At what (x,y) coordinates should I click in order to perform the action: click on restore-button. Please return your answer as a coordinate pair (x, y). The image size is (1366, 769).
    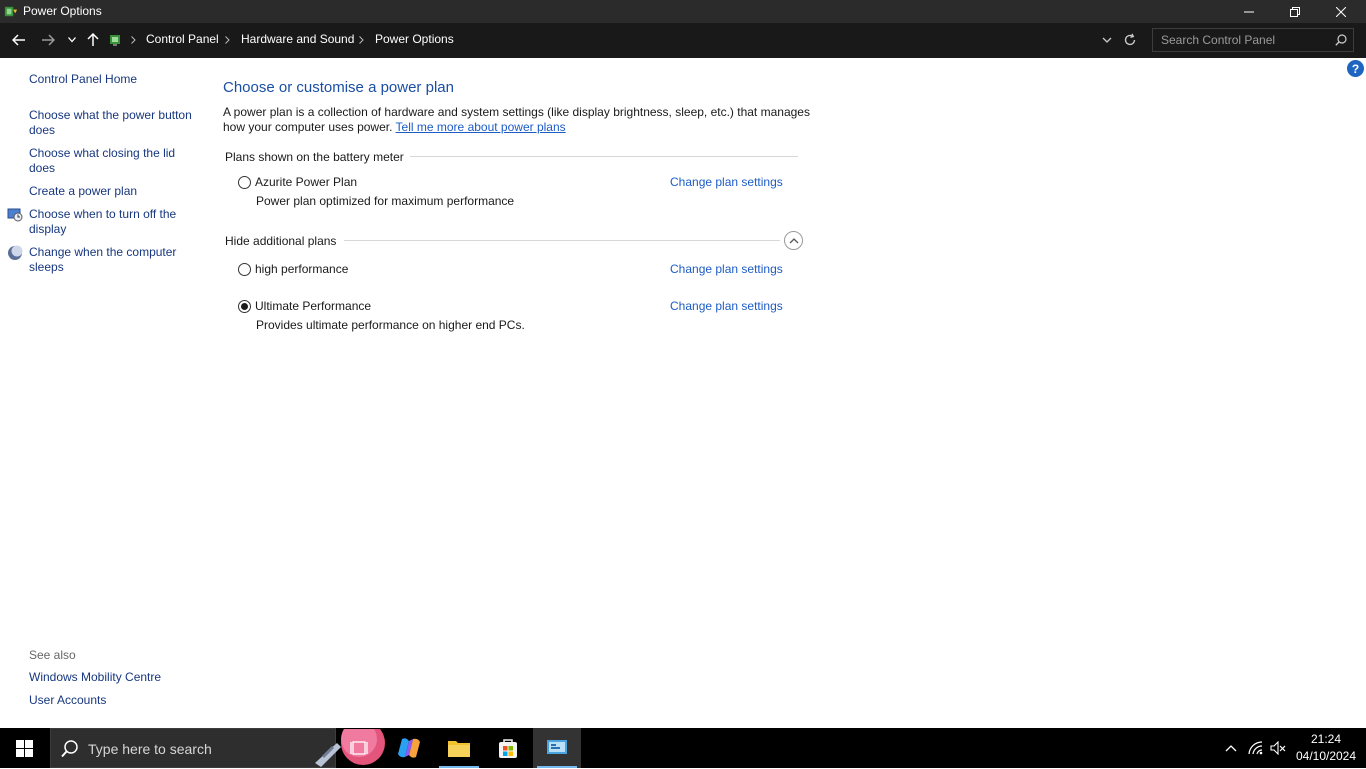
    Looking at the image, I should click on (1295, 11).